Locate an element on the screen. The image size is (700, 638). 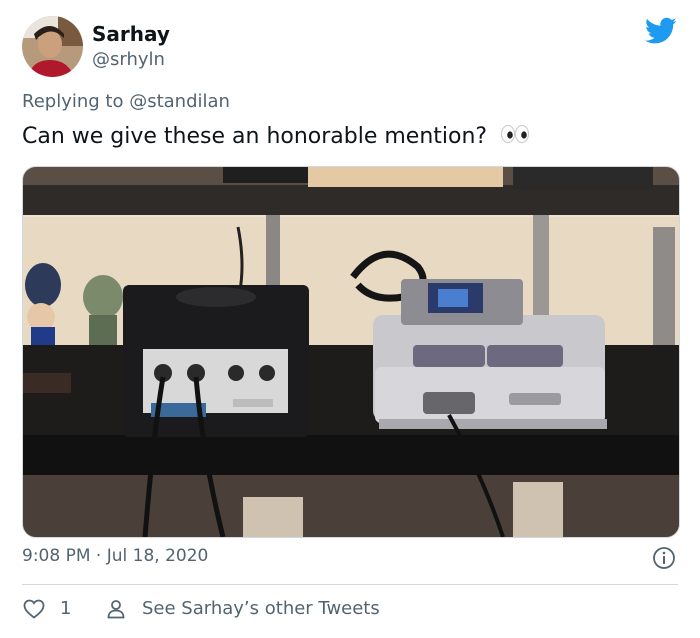
tweet-timestamp: 9:08 PM · Jul 18, 2020 is located at coordinates (115, 556).